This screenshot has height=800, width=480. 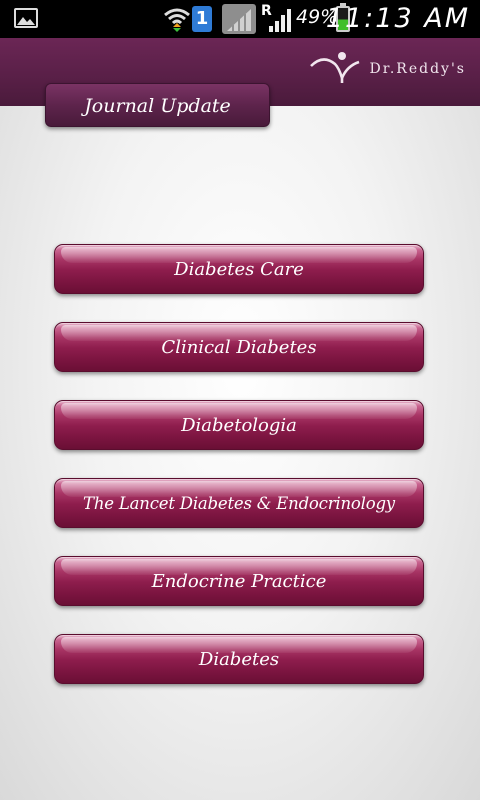 I want to click on journal-button-label: Diabetes Care, so click(x=239, y=269).